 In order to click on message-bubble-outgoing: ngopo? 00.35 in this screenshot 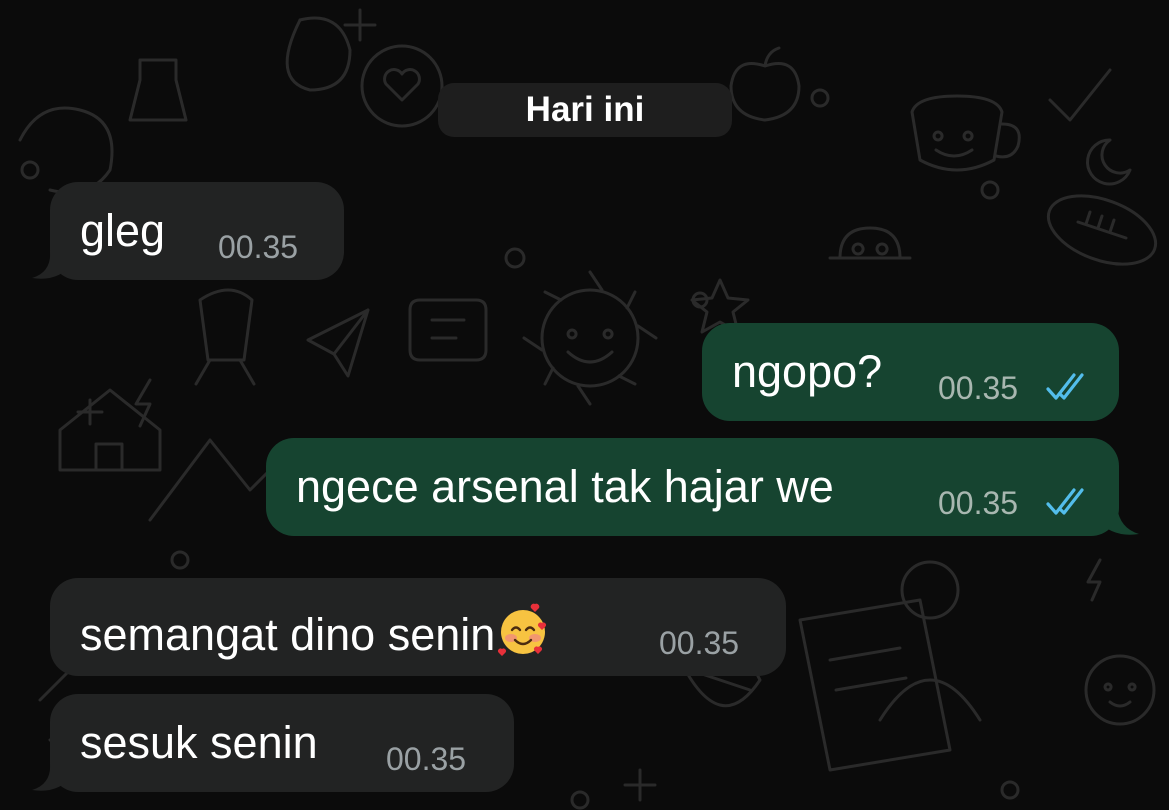, I will do `click(910, 372)`.